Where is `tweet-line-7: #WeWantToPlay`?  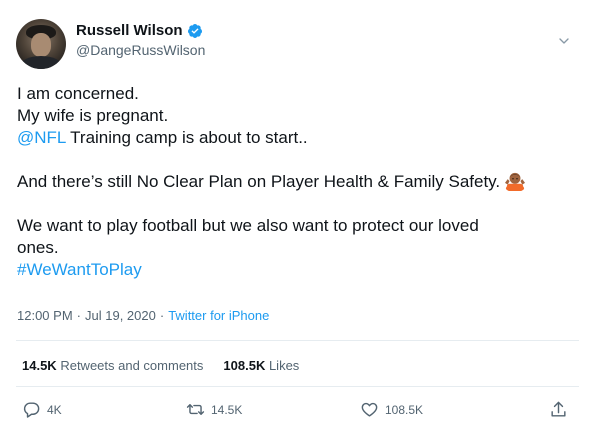 tweet-line-7: #WeWantToPlay is located at coordinates (299, 270).